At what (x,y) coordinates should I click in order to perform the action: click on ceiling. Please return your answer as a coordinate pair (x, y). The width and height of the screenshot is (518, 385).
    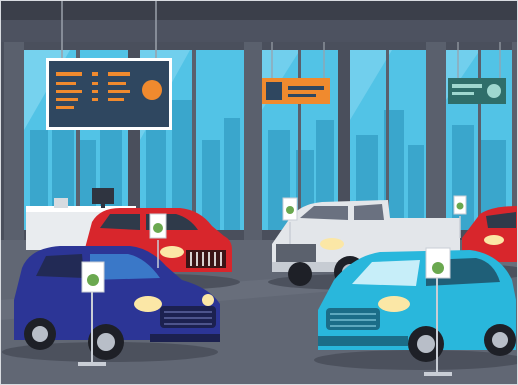
    Looking at the image, I should click on (259, 10).